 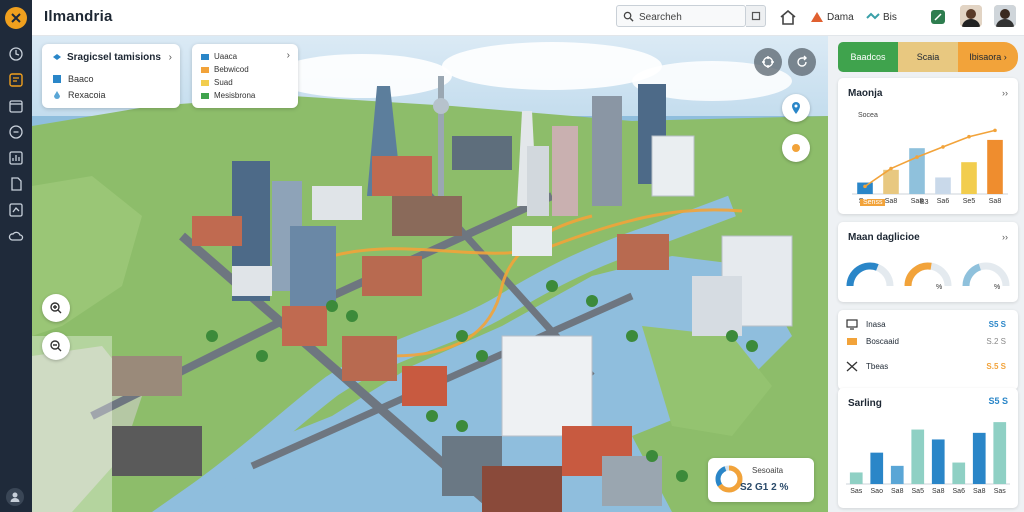 I want to click on tab-scaia: Scaia, so click(x=928, y=57).